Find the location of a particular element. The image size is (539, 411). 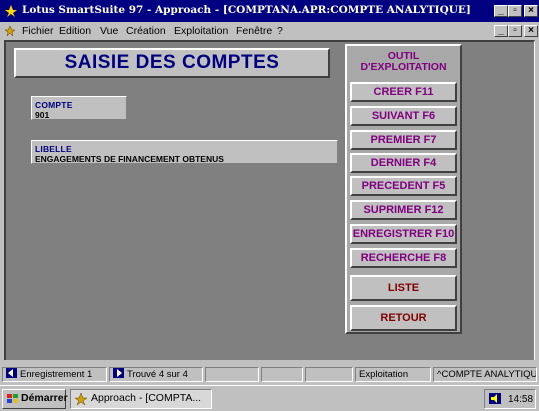

menu-exploitation: Exploitation is located at coordinates (201, 31).